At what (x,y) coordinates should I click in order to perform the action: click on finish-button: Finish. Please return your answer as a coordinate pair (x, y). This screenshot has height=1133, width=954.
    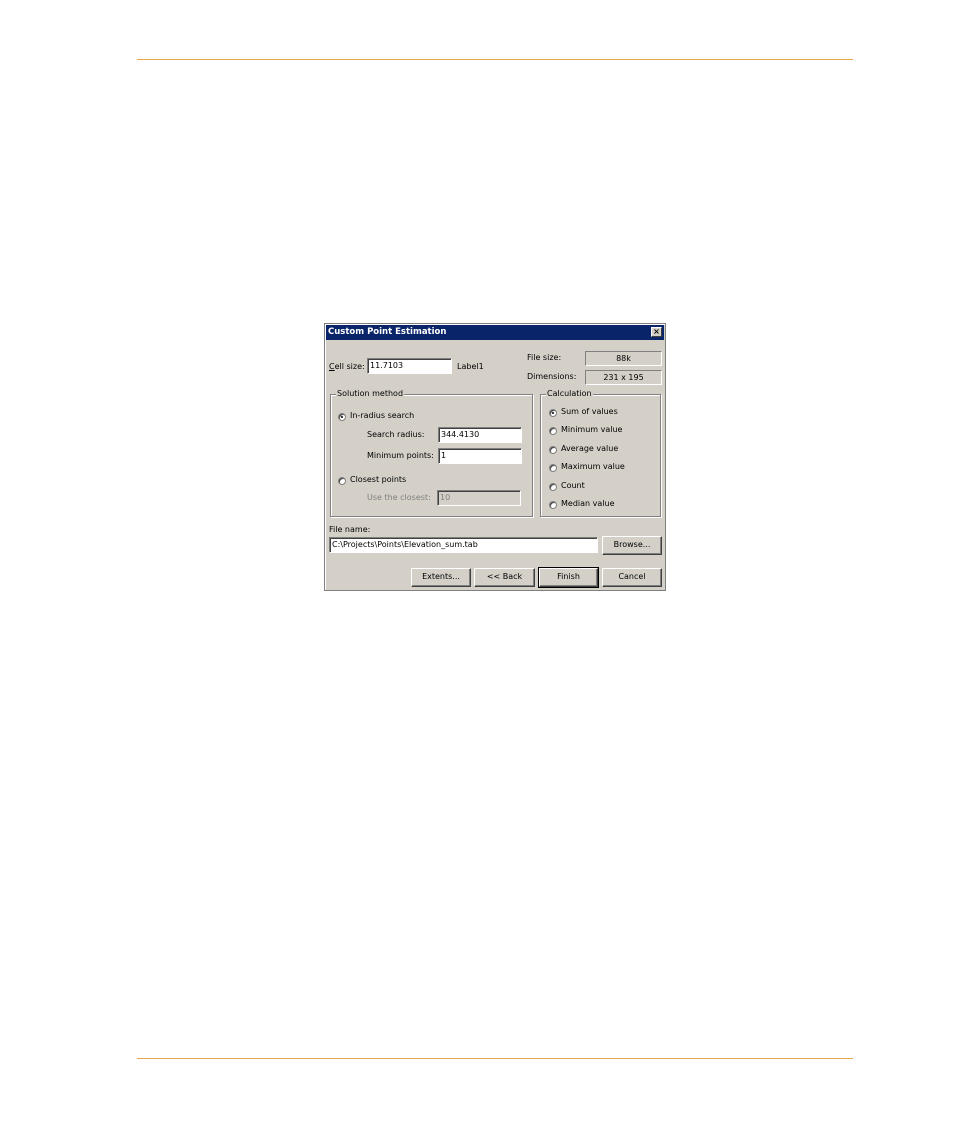
    Looking at the image, I should click on (568, 577).